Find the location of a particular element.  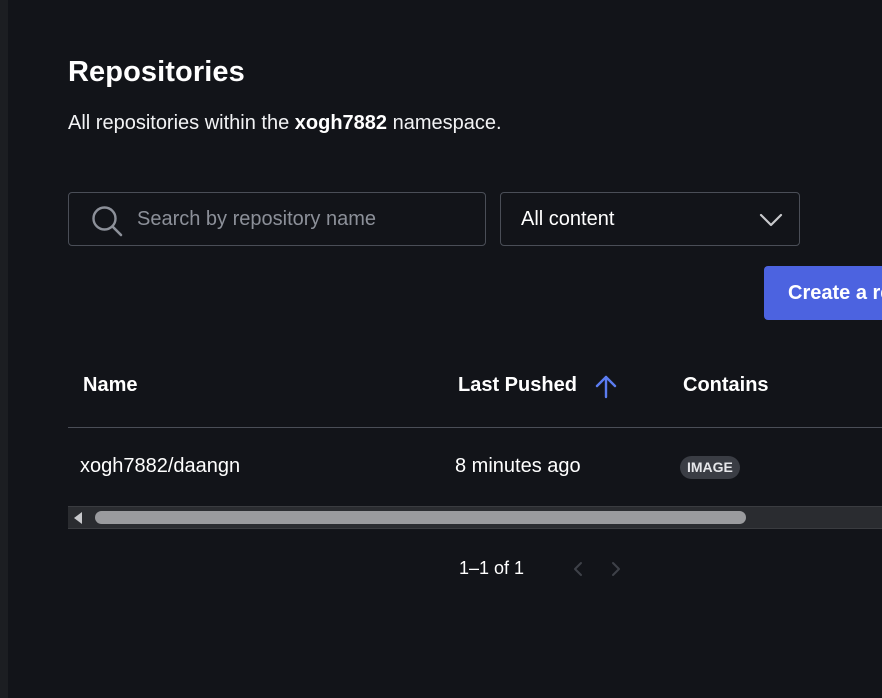

chevron-down-icon is located at coordinates (771, 220).